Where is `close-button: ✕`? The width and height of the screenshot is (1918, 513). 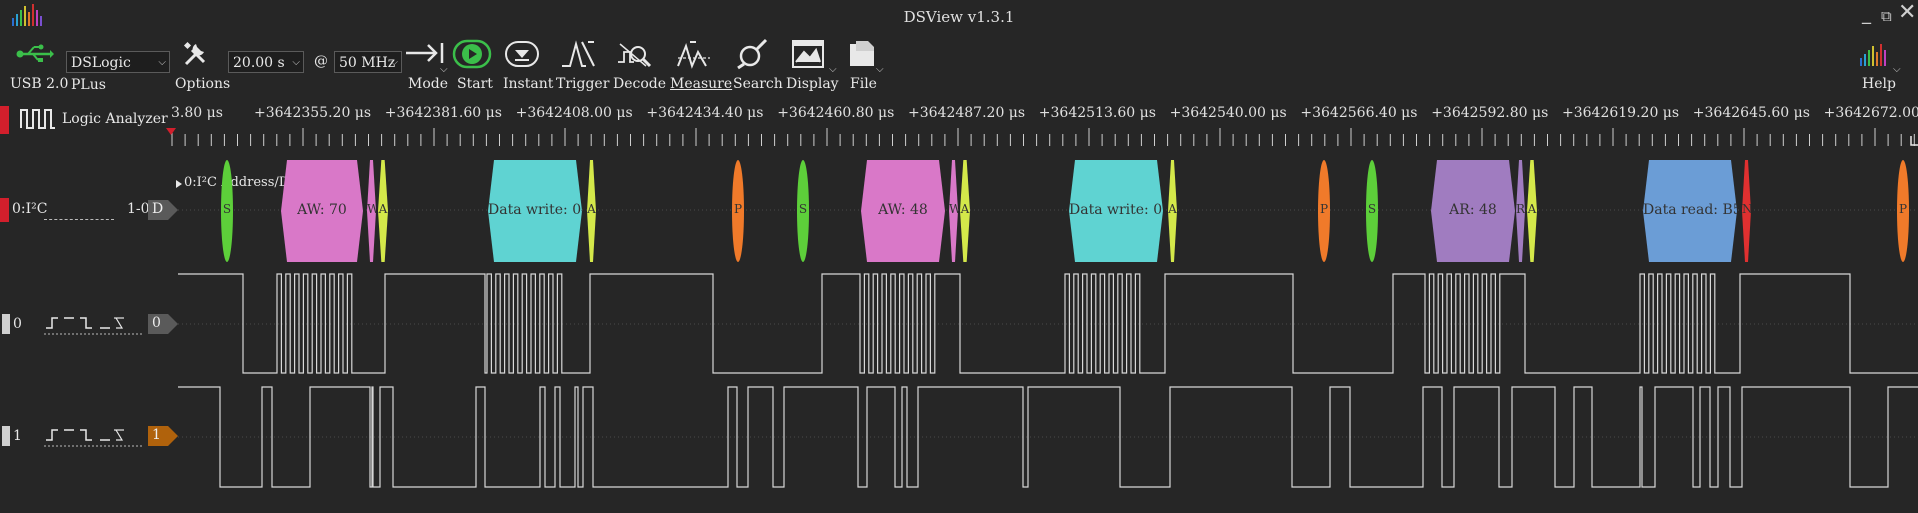
close-button: ✕ is located at coordinates (1907, 12).